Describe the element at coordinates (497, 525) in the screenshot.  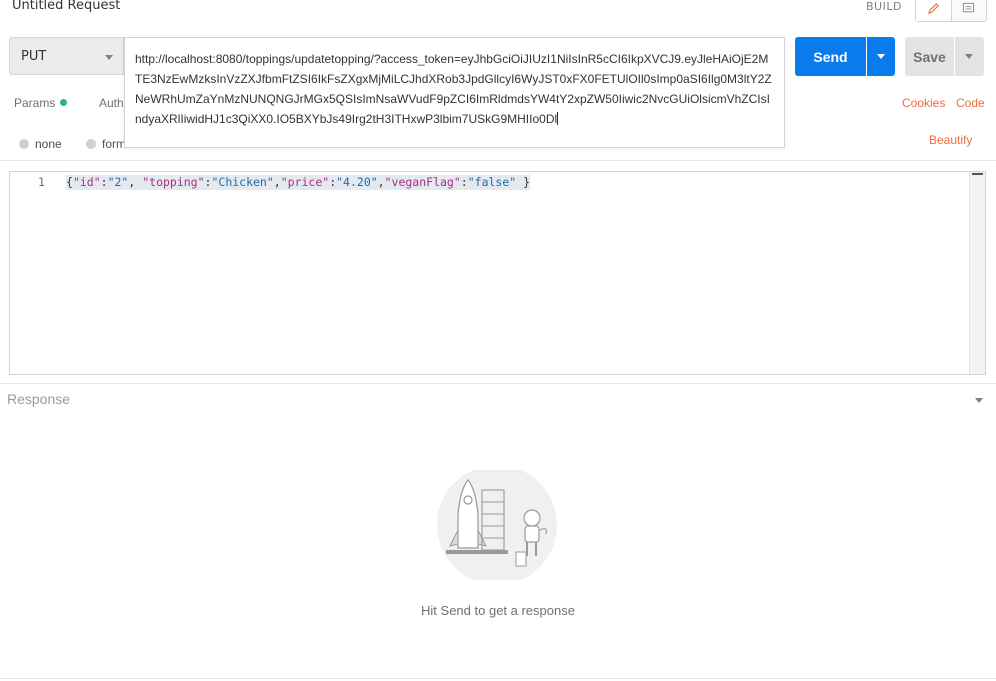
I see `rocket-astronaut-illustration` at that location.